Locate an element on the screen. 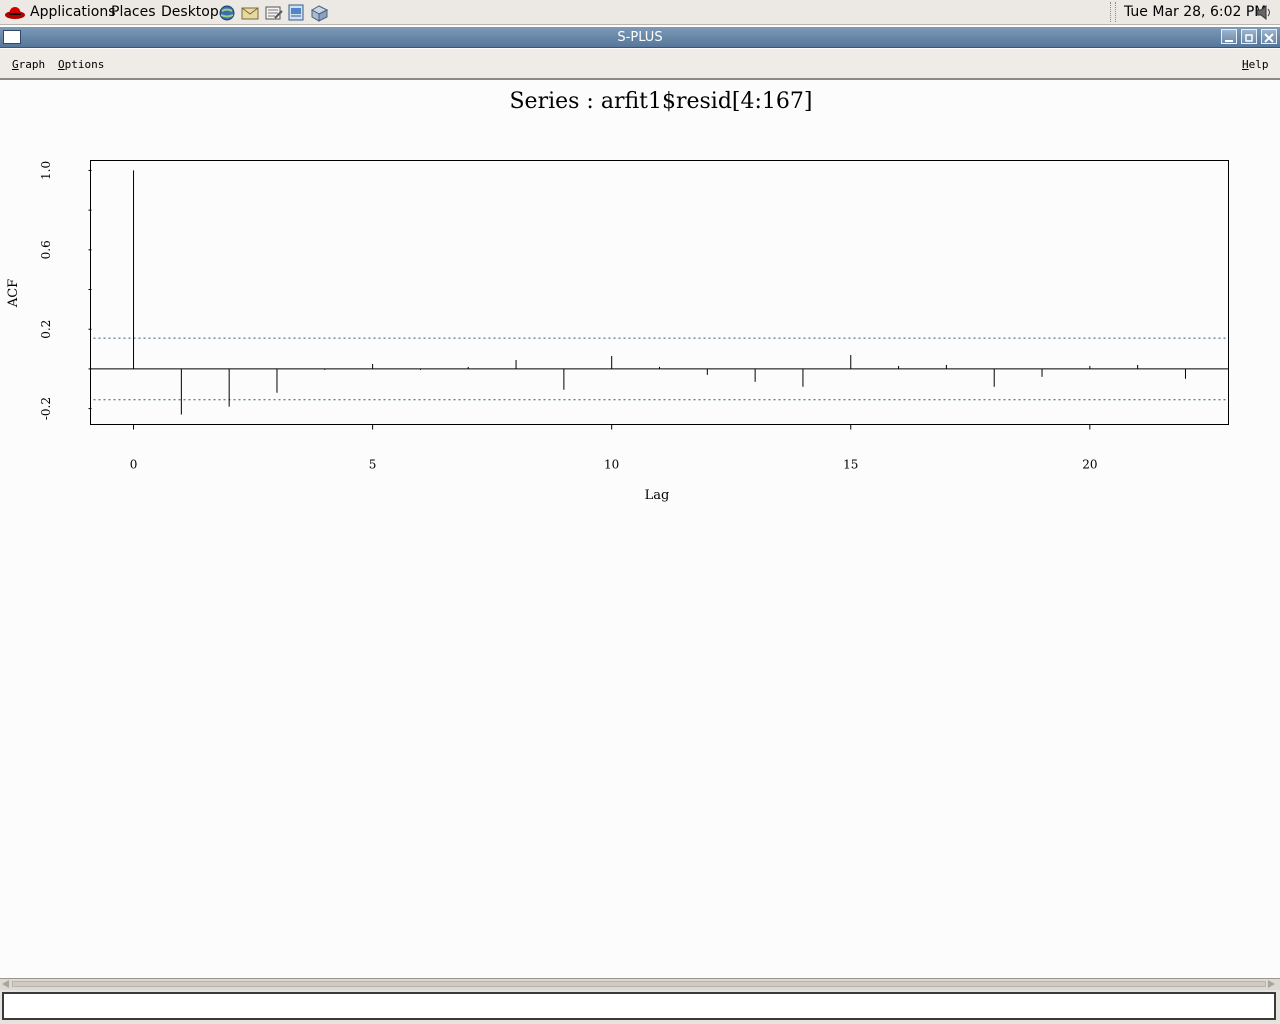 This screenshot has width=1280, height=1024. help-menu: Help is located at coordinates (1255, 64).